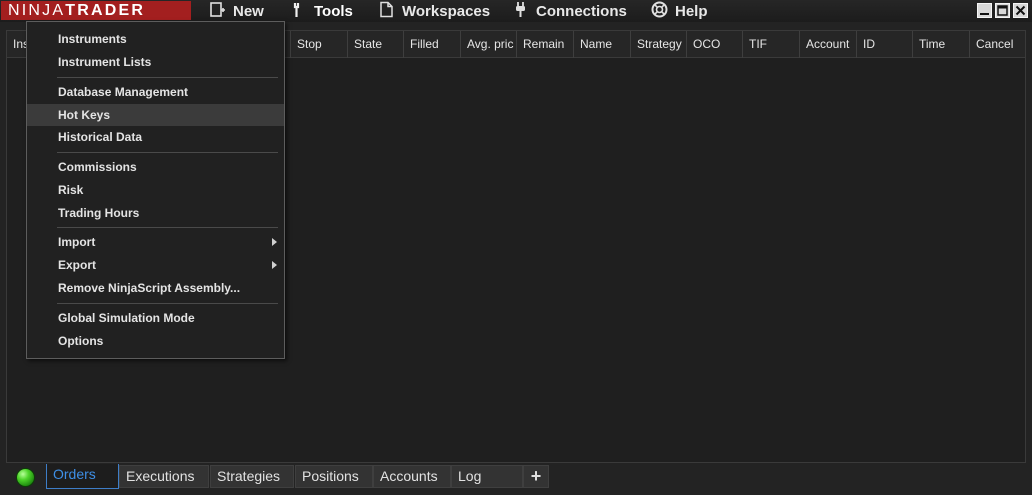  I want to click on menu-new: New, so click(236, 11).